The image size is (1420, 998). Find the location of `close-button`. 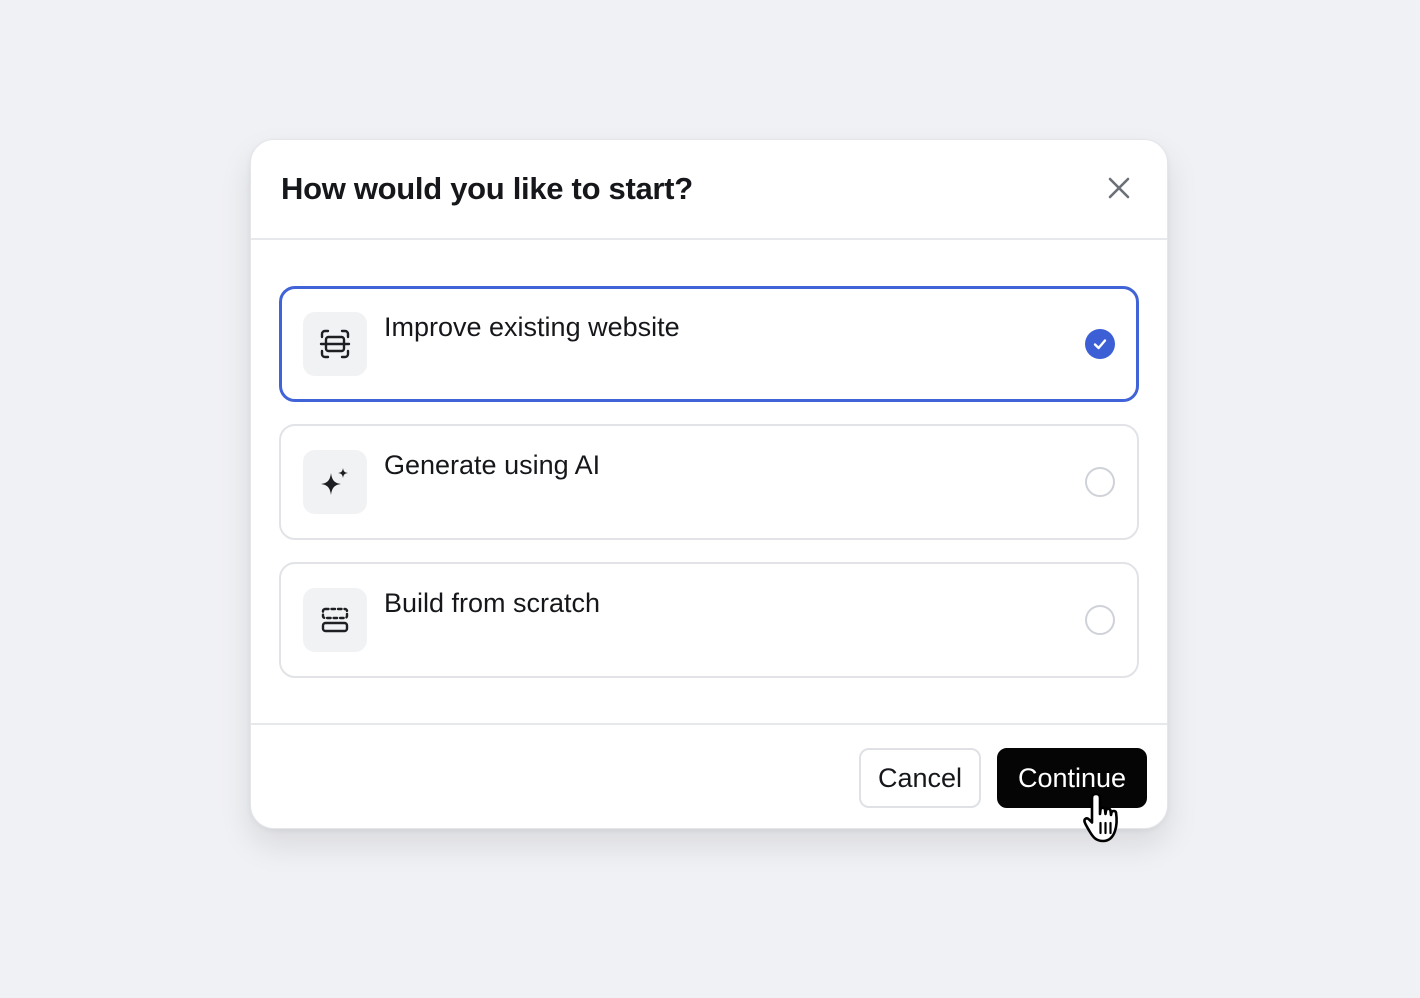

close-button is located at coordinates (1119, 188).